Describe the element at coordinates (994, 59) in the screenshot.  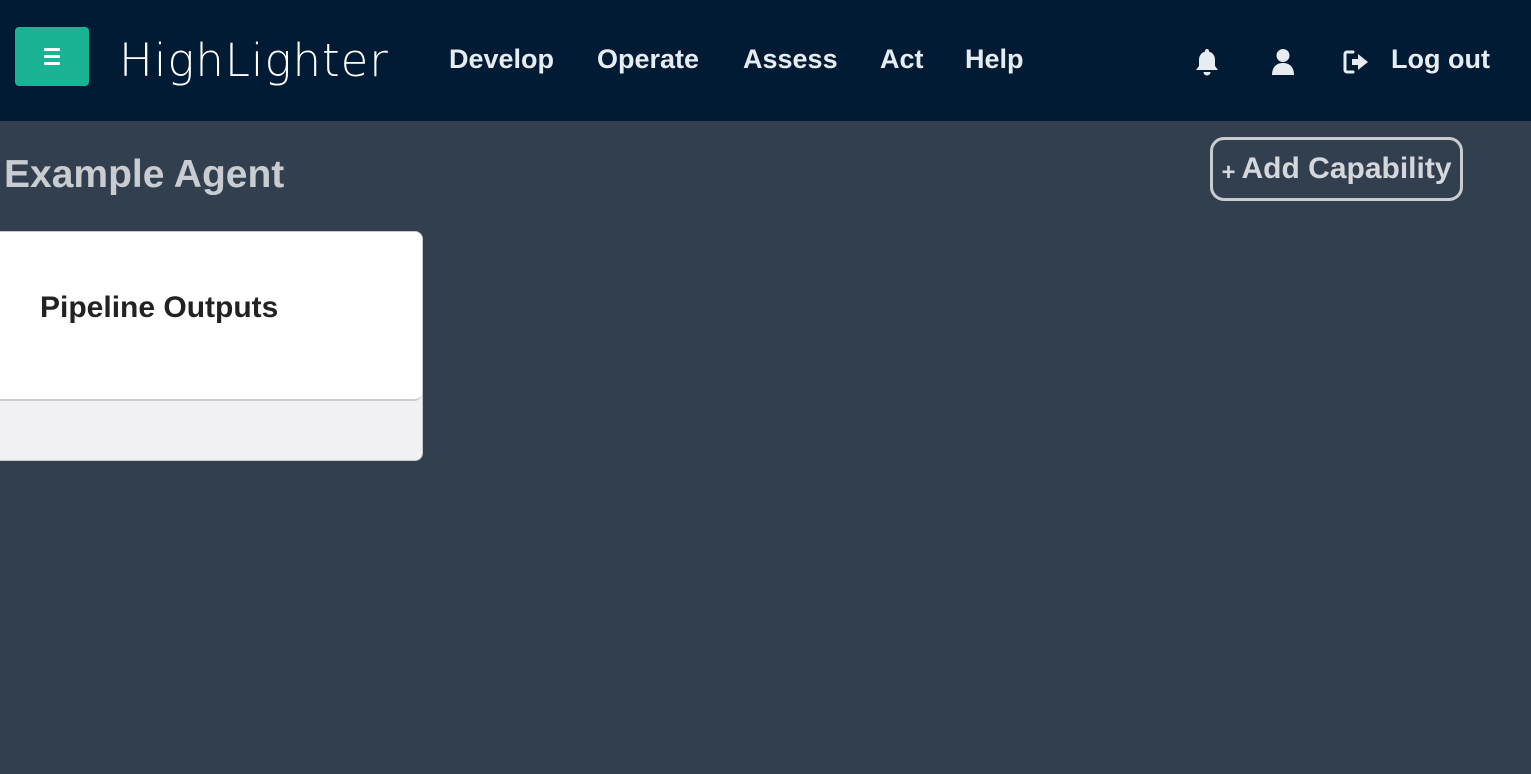
I see `nav-help: Help` at that location.